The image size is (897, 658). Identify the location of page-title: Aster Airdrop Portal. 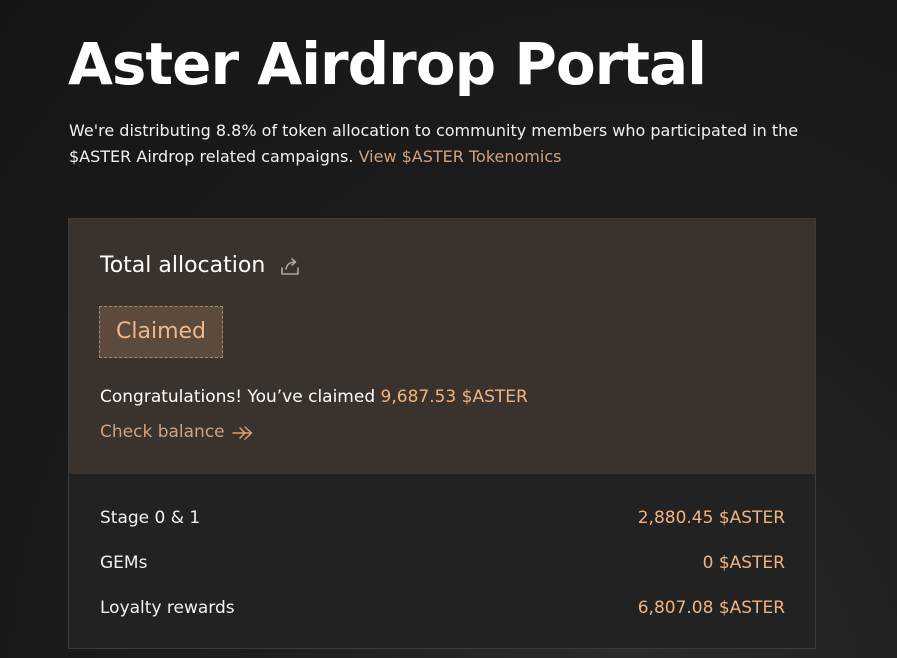
(387, 64).